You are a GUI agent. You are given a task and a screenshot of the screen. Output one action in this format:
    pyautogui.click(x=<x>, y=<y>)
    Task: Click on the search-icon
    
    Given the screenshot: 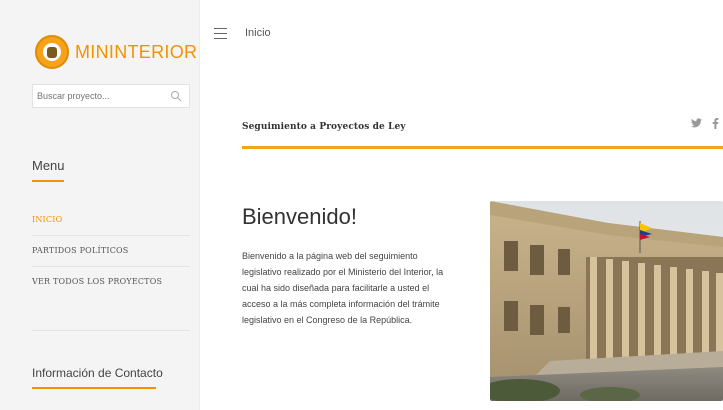 What is the action you would take?
    pyautogui.click(x=176, y=96)
    